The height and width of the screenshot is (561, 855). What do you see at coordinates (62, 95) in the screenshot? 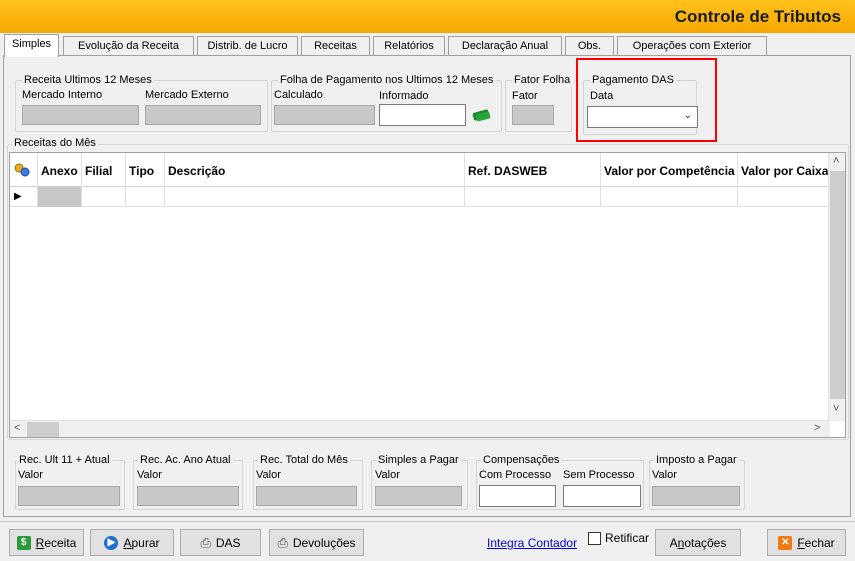
I see `mercado-interno-label: Mercado Interno` at bounding box center [62, 95].